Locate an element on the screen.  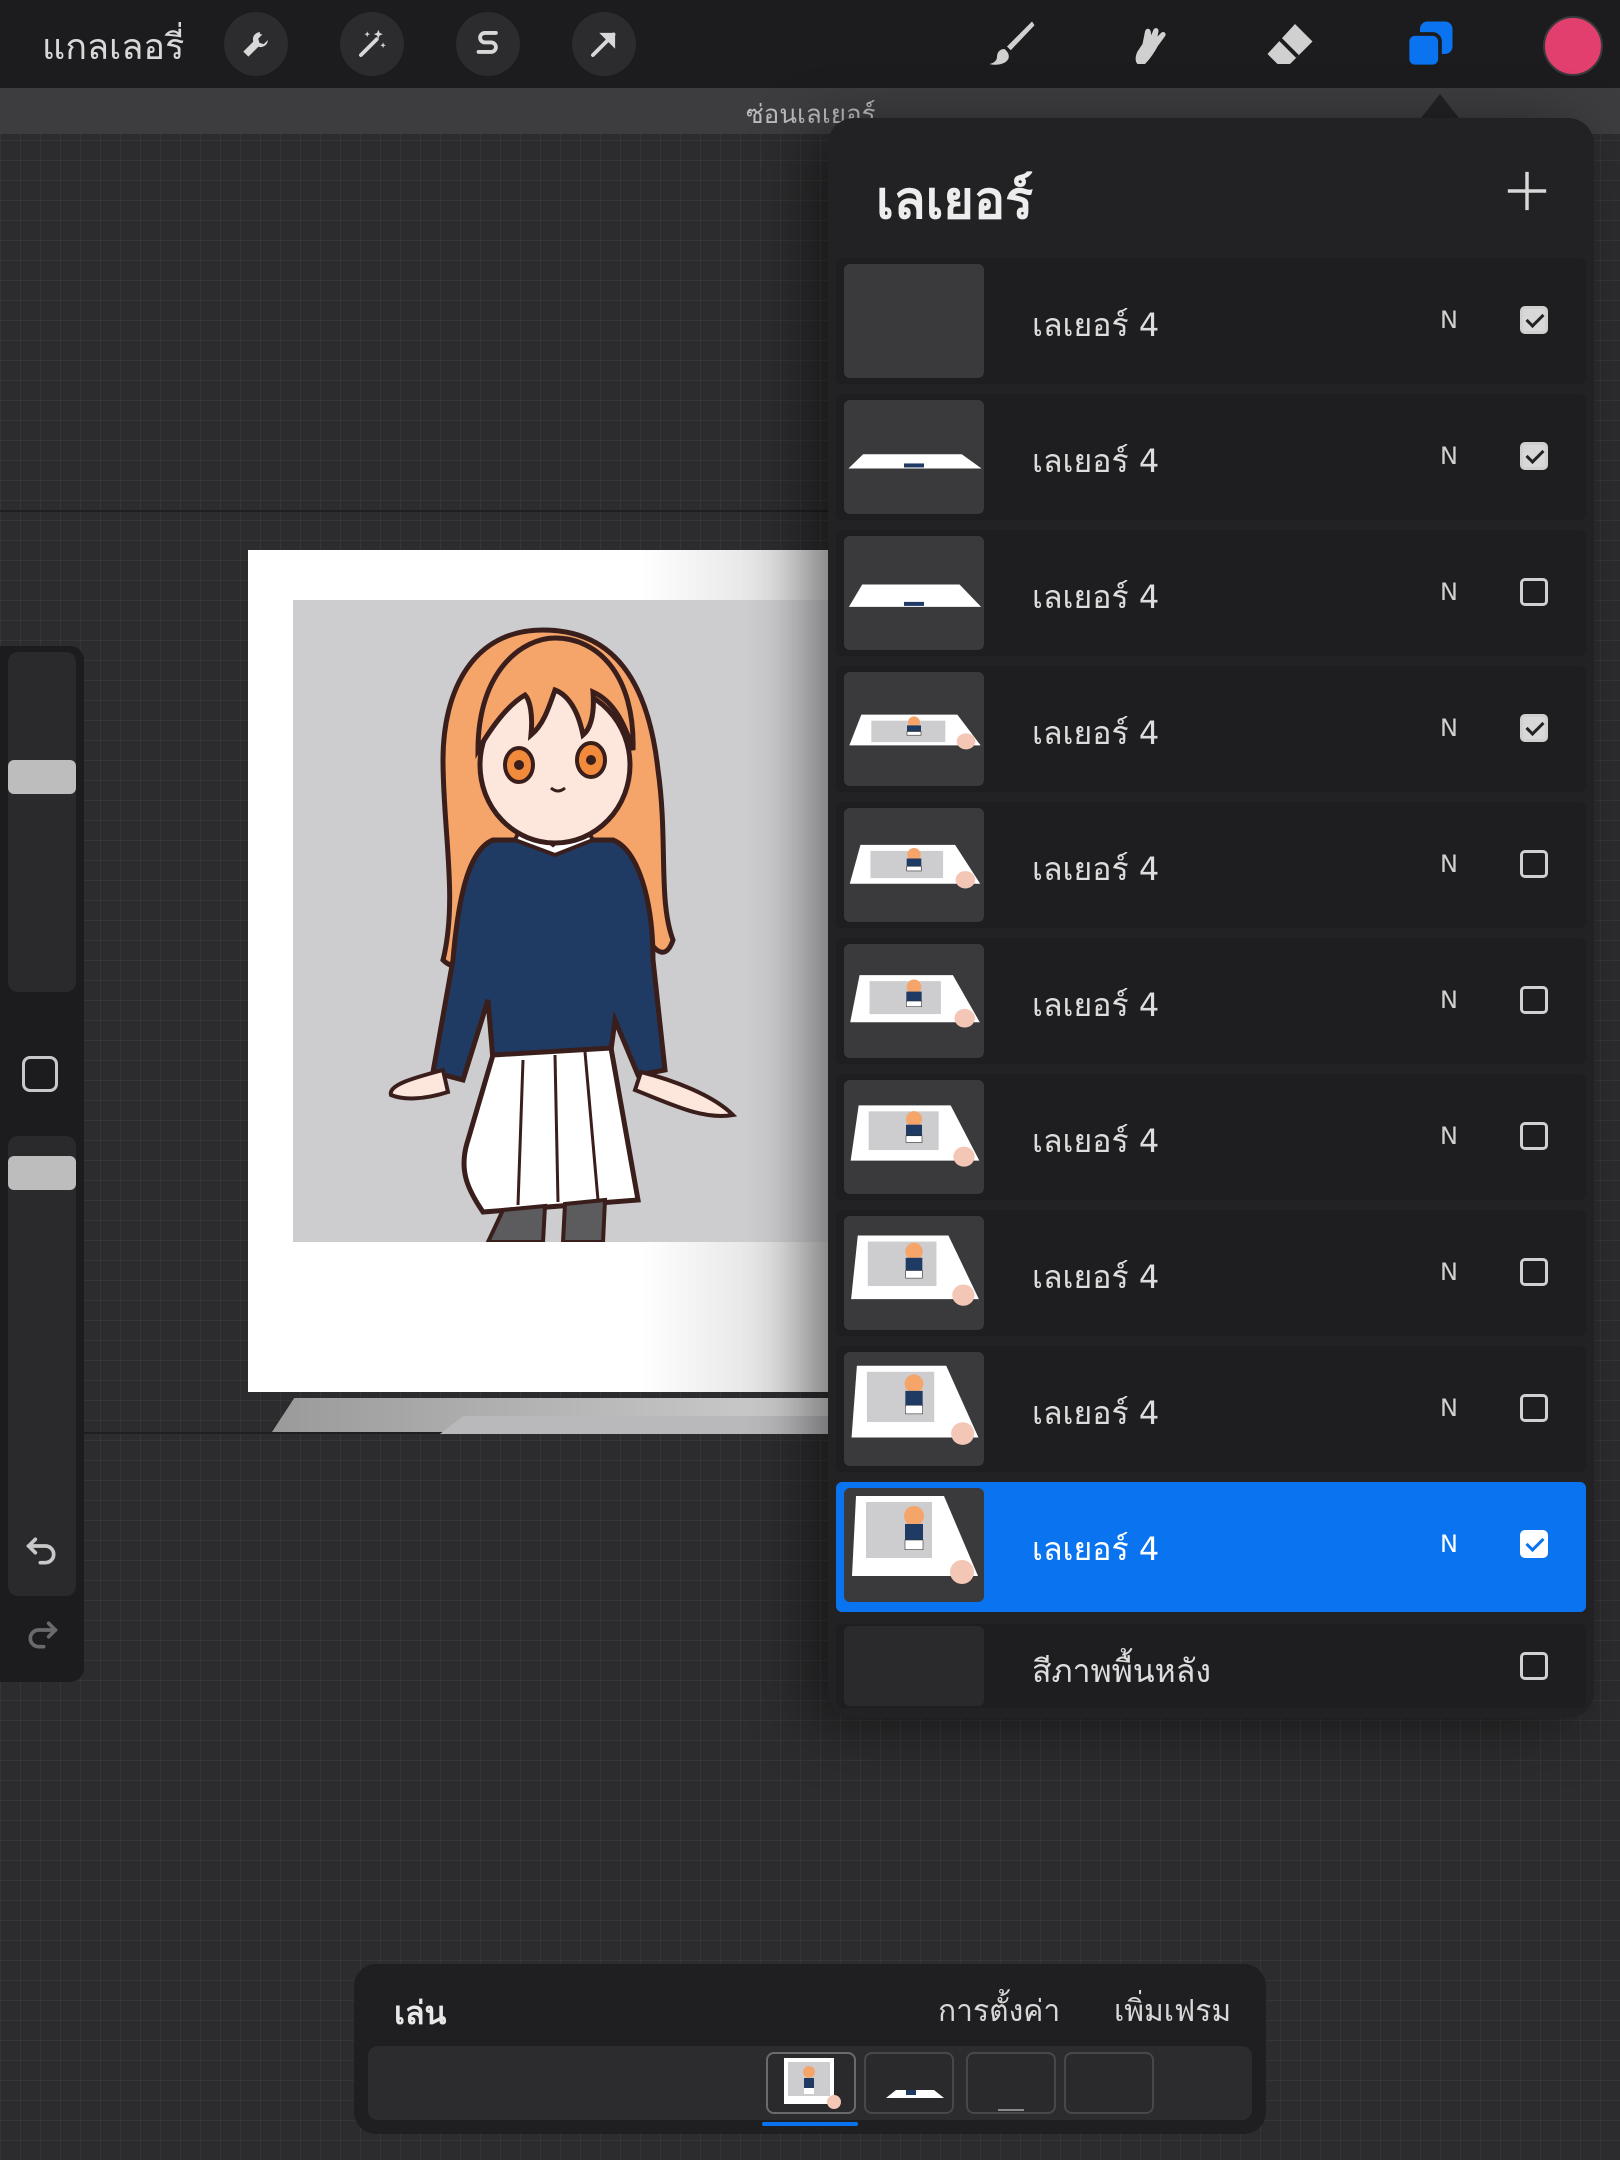
add-frame-button: เพิ่มเฟรม is located at coordinates (1172, 2011).